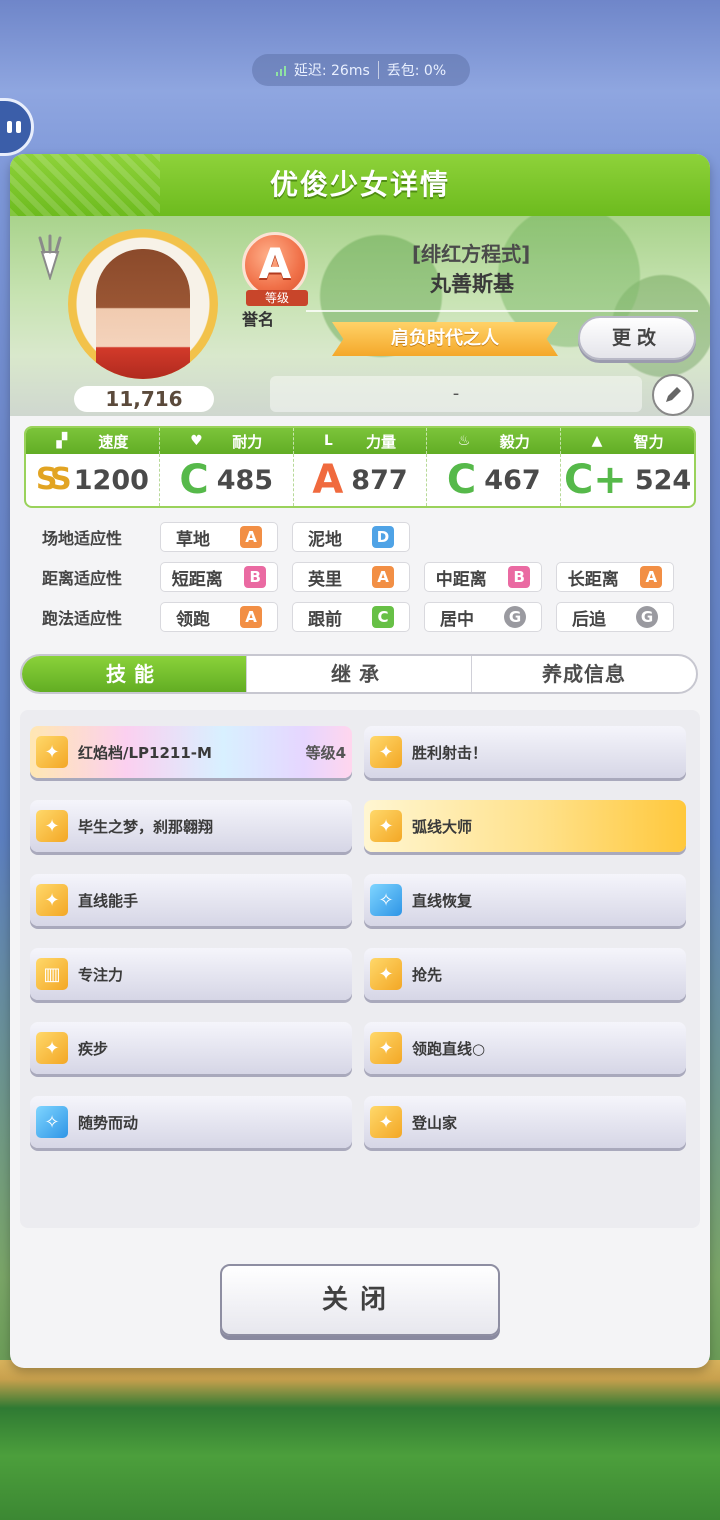 The image size is (720, 1520). What do you see at coordinates (17, 127) in the screenshot?
I see `floating-assistant-button` at bounding box center [17, 127].